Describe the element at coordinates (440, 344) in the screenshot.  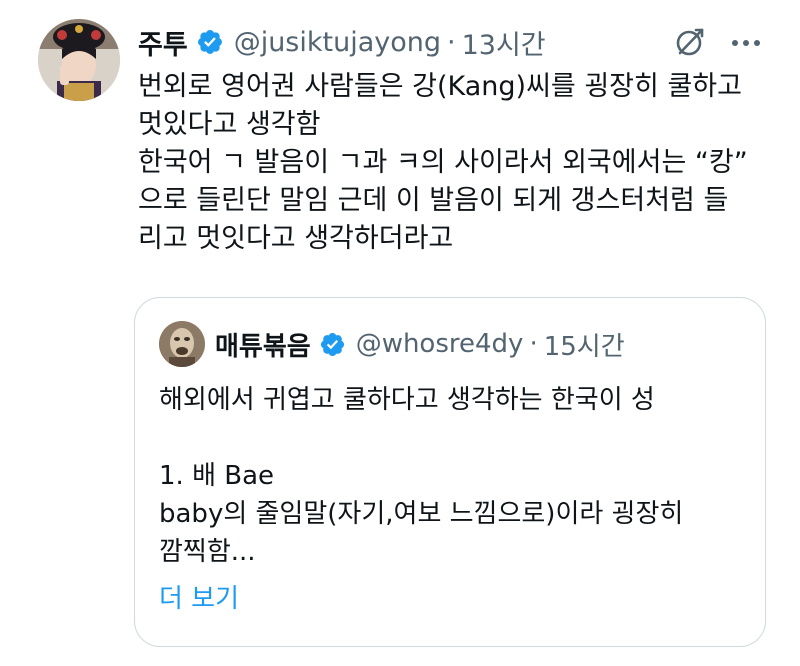
I see `quoted-author-handle: @whosre4dy` at that location.